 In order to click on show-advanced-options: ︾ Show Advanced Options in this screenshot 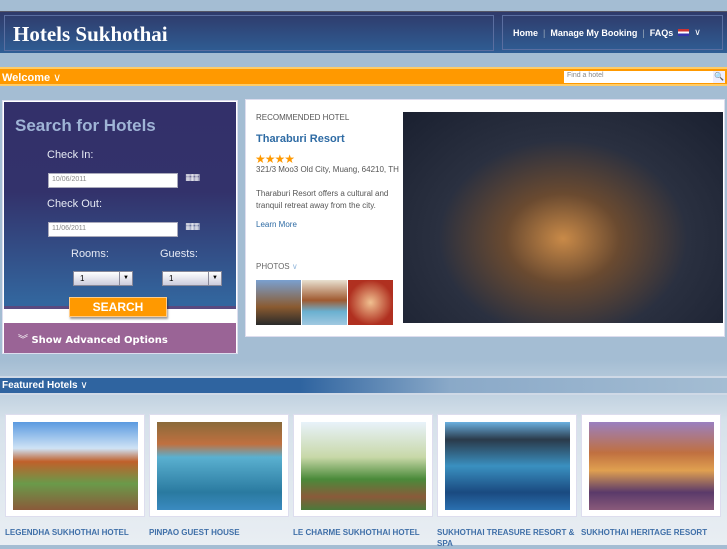, I will do `click(120, 338)`.